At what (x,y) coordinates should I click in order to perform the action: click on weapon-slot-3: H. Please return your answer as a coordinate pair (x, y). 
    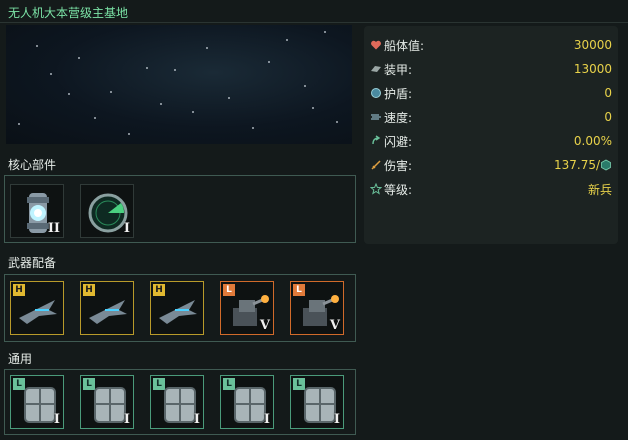
    Looking at the image, I should click on (177, 308).